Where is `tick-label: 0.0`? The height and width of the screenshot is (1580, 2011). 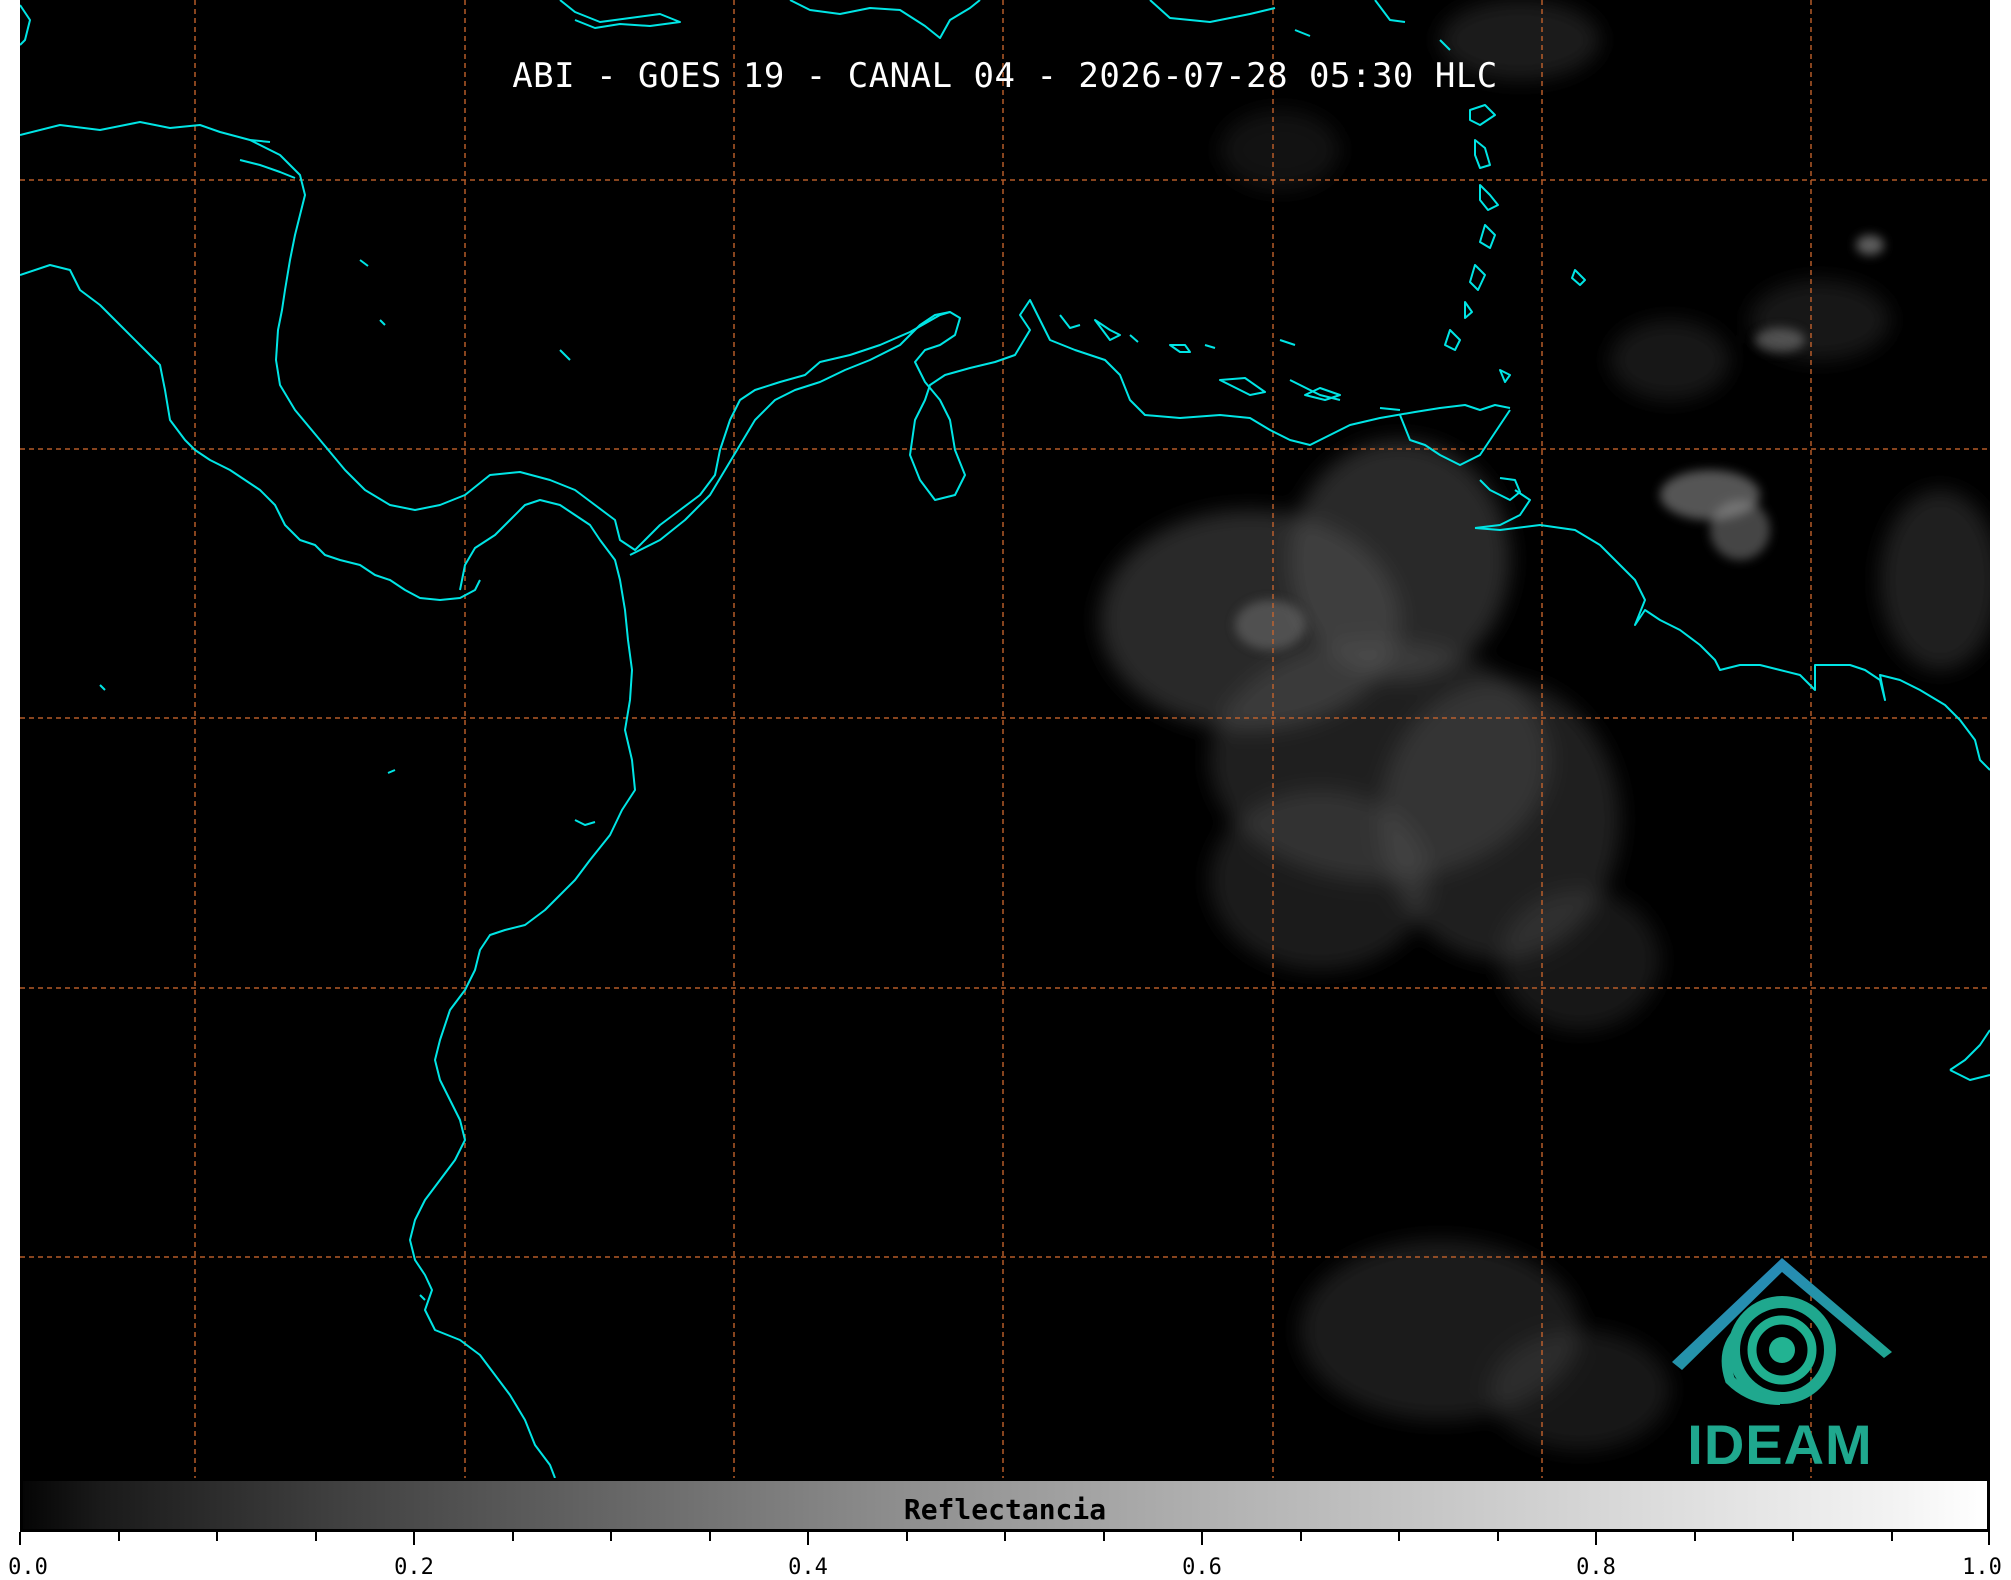 tick-label: 0.0 is located at coordinates (28, 1567).